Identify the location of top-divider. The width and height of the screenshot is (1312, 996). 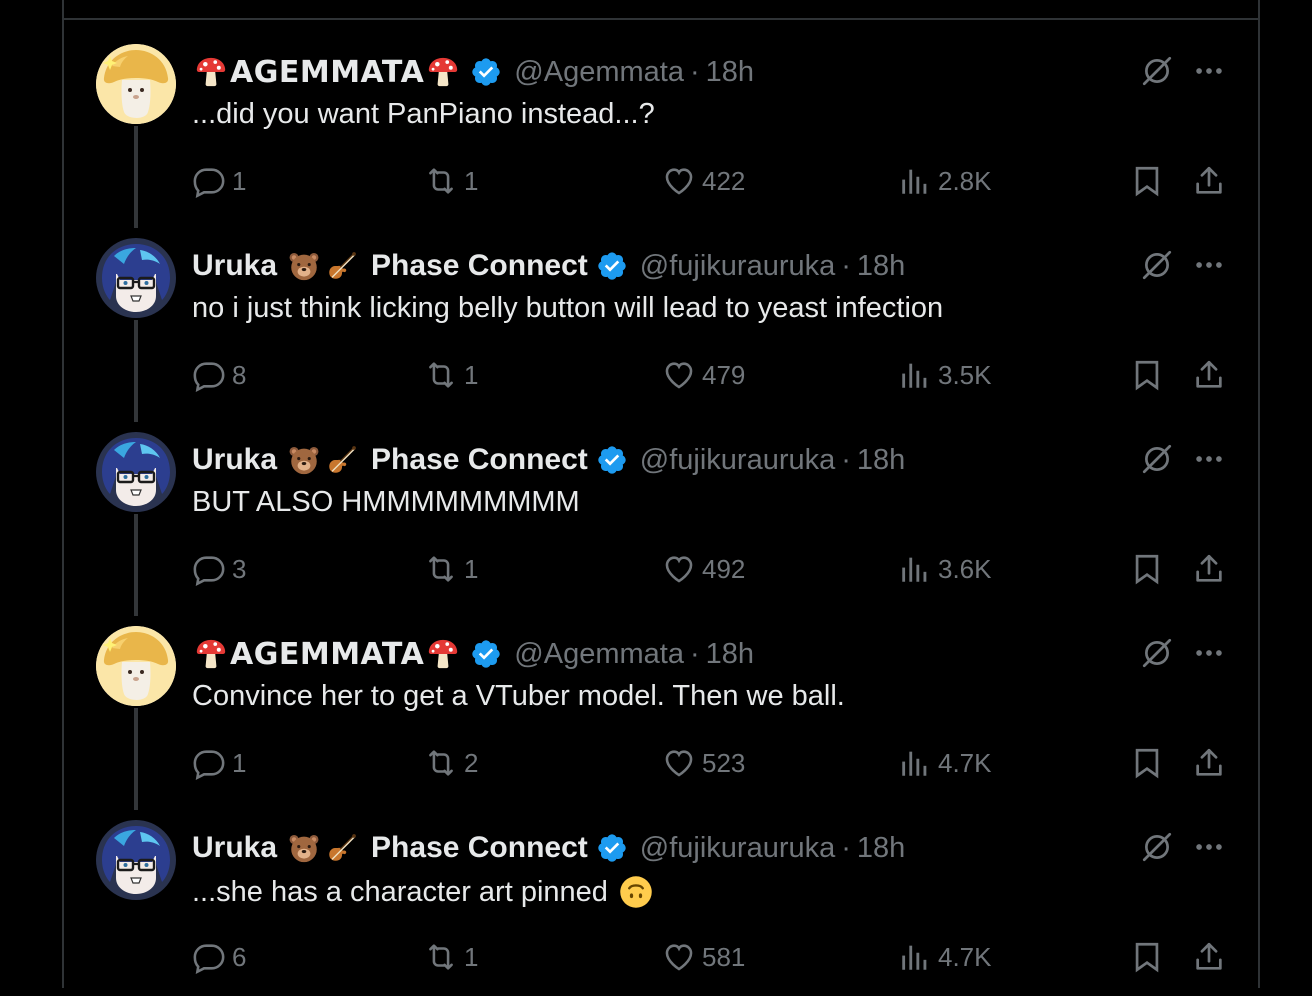
(661, 19).